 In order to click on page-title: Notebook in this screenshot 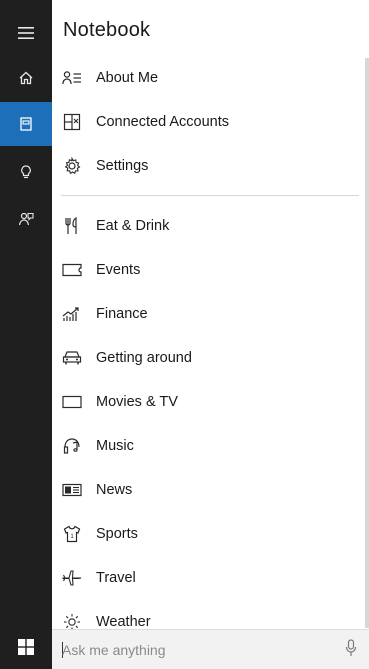, I will do `click(107, 30)`.